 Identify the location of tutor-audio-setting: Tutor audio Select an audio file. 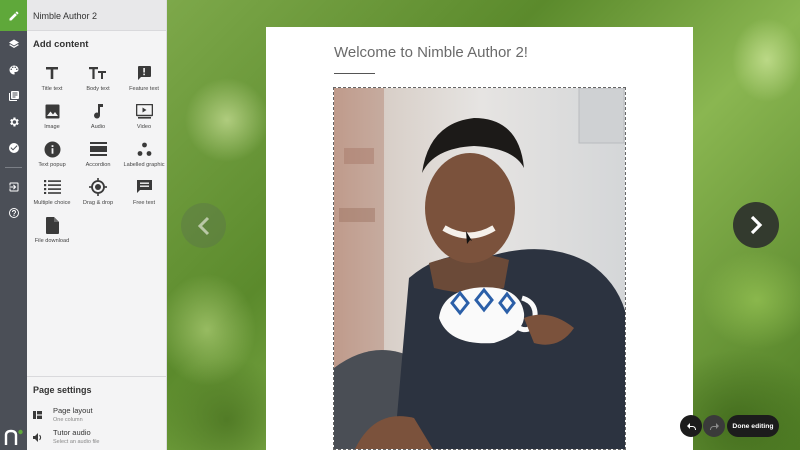
(96, 437).